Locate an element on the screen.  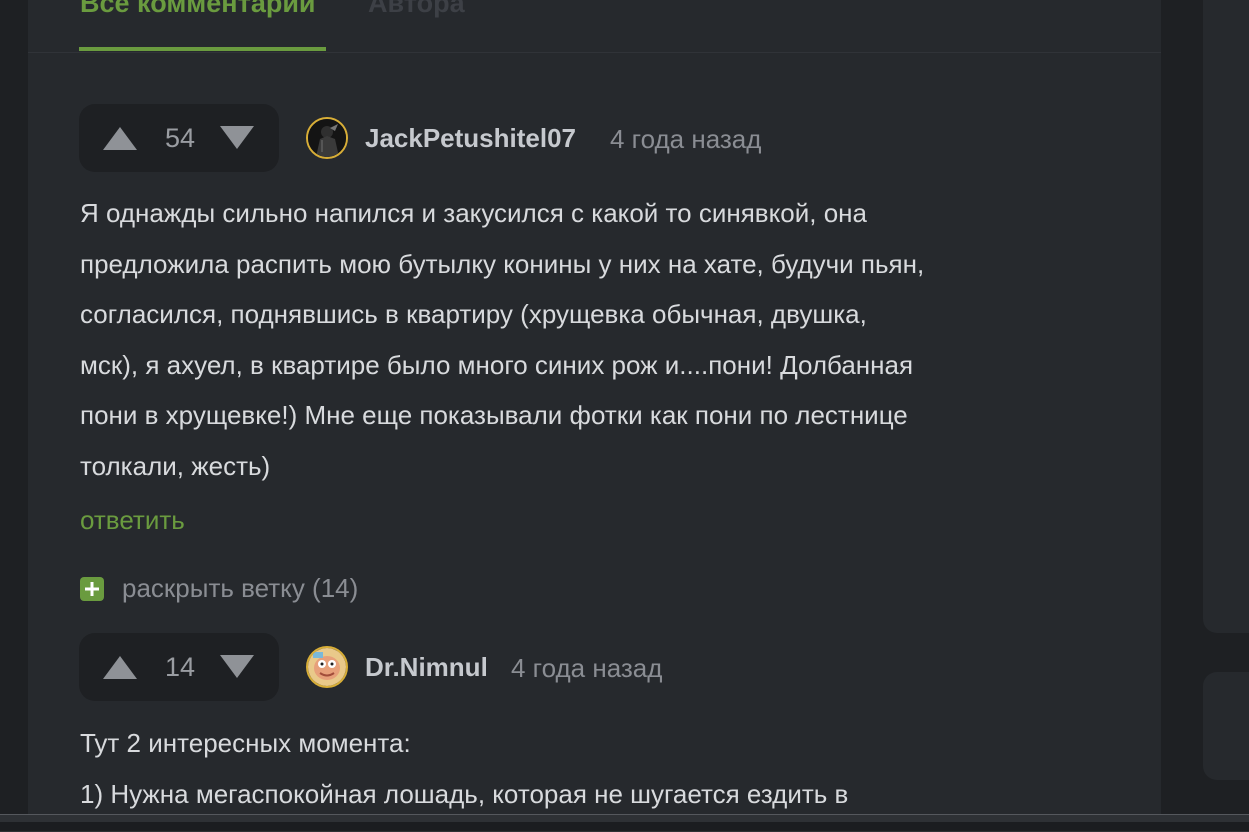
comment-author: Dr.Nimnul is located at coordinates (426, 667).